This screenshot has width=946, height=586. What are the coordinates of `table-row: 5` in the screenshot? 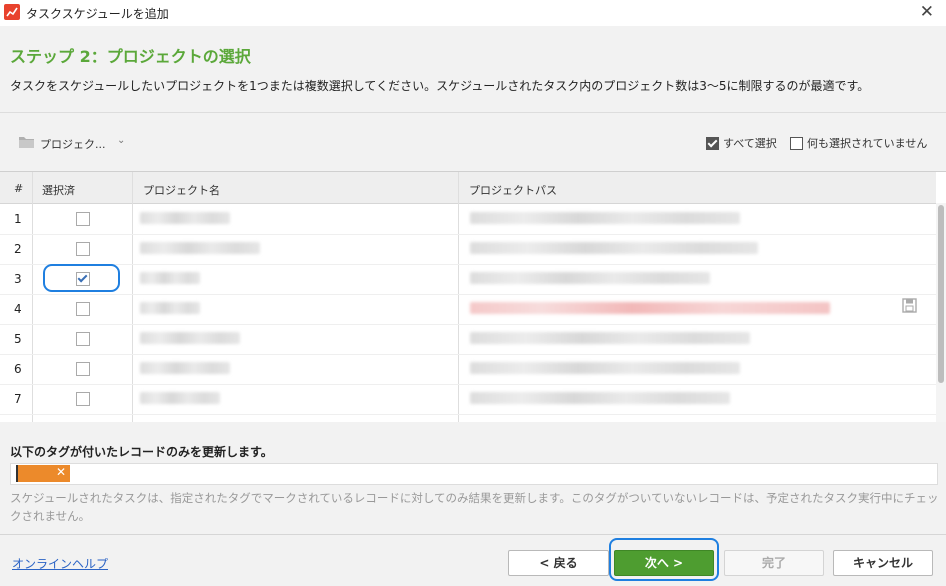 It's located at (468, 339).